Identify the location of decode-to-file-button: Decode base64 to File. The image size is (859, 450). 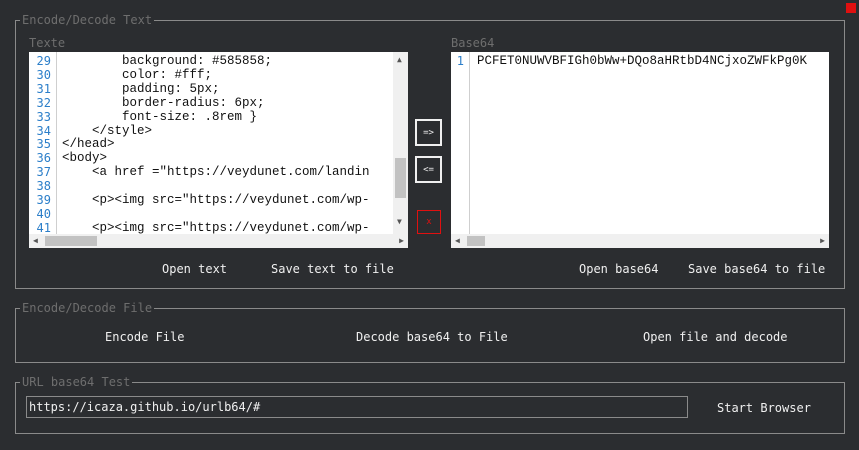
(432, 337).